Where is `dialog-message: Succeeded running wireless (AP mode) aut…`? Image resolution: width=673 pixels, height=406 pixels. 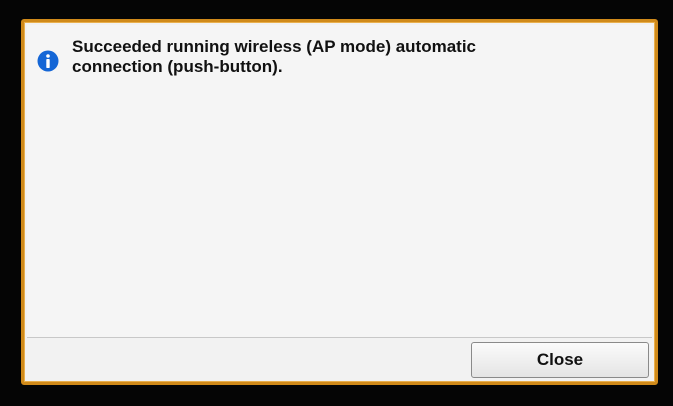 dialog-message: Succeeded running wireless (AP mode) aut… is located at coordinates (274, 56).